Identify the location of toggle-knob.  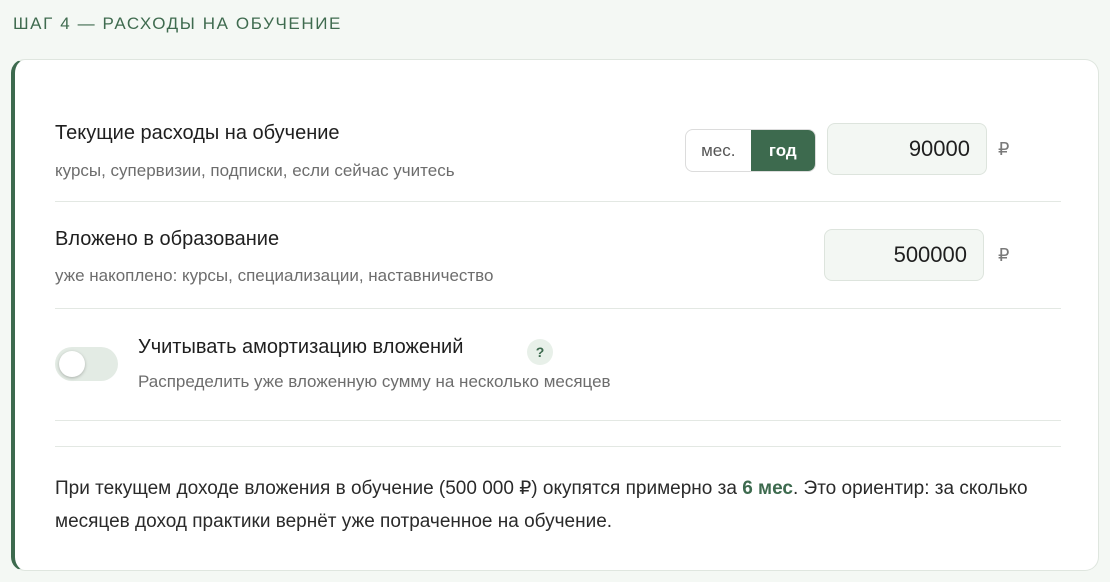
(72, 364).